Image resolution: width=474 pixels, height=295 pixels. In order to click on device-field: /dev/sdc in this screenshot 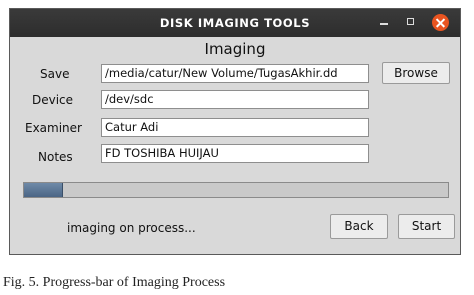, I will do `click(235, 99)`.